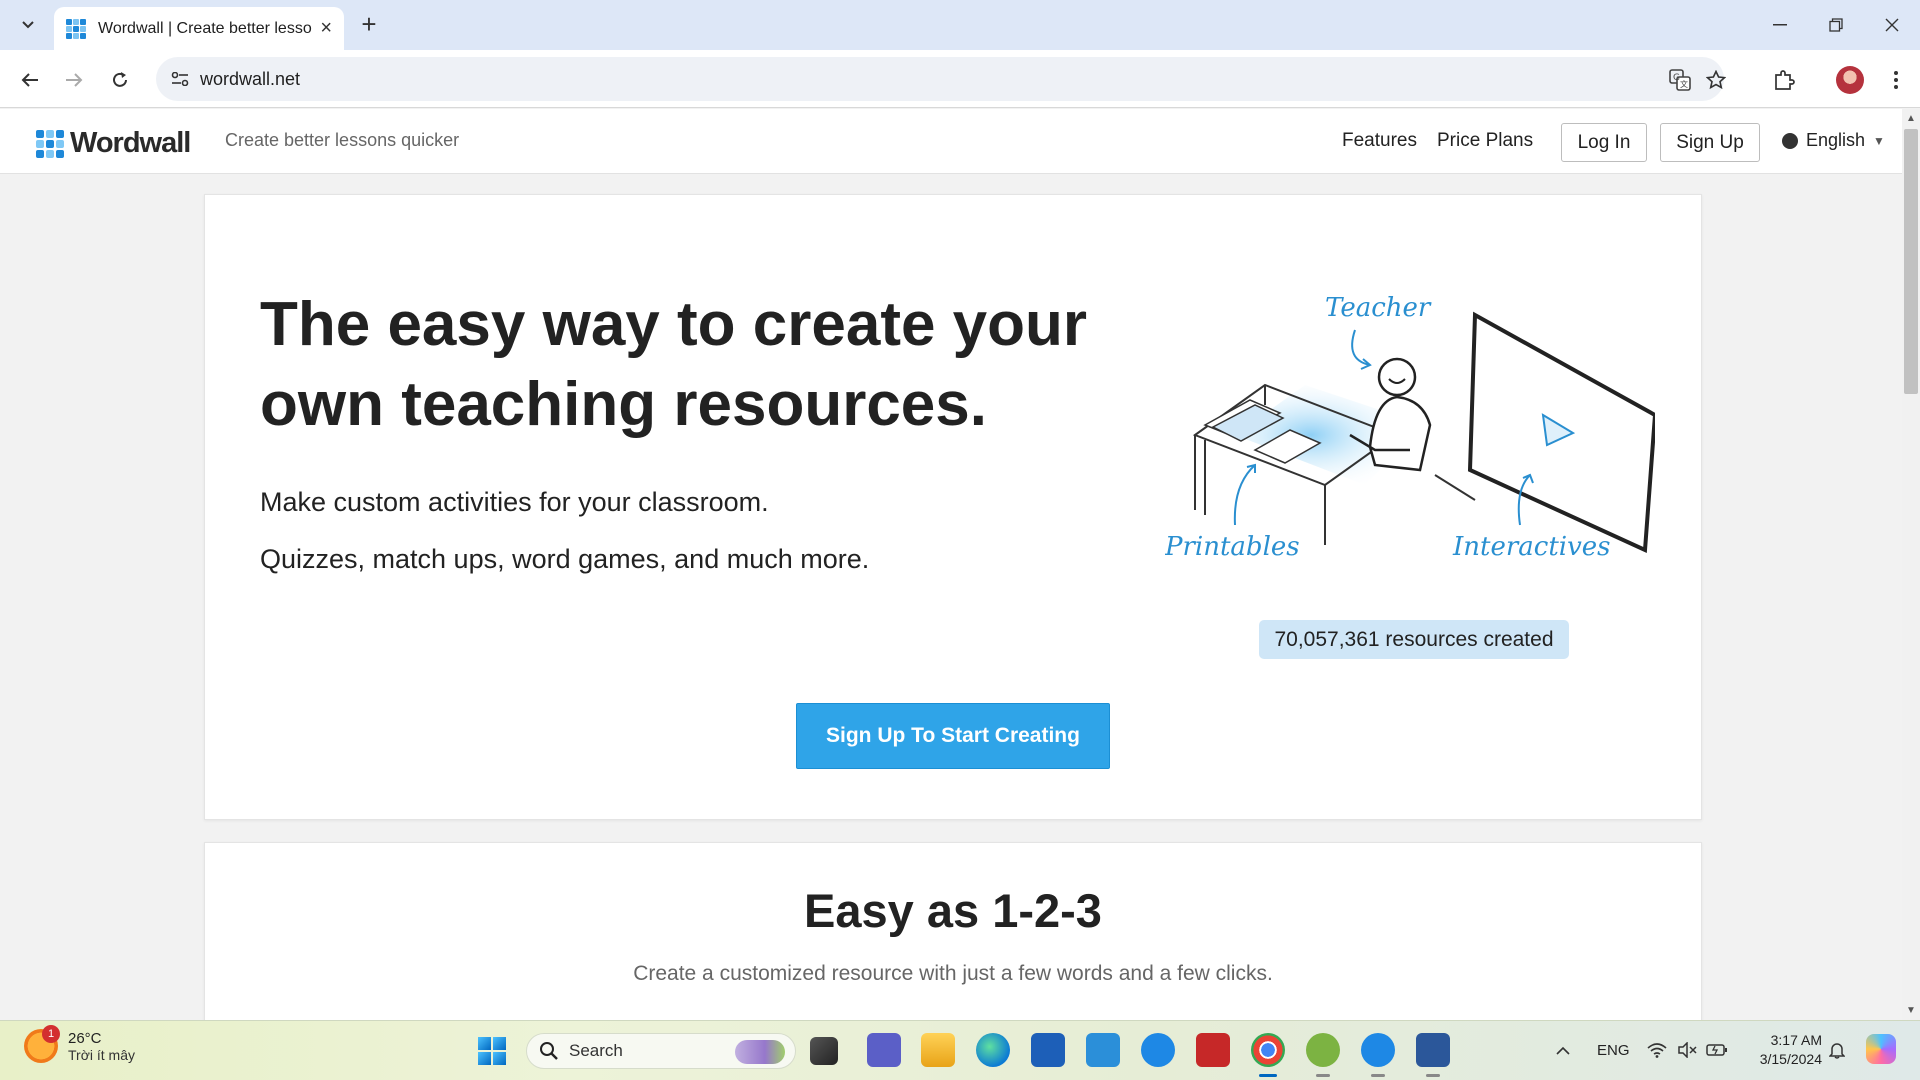  What do you see at coordinates (549, 1051) in the screenshot?
I see `search-icon` at bounding box center [549, 1051].